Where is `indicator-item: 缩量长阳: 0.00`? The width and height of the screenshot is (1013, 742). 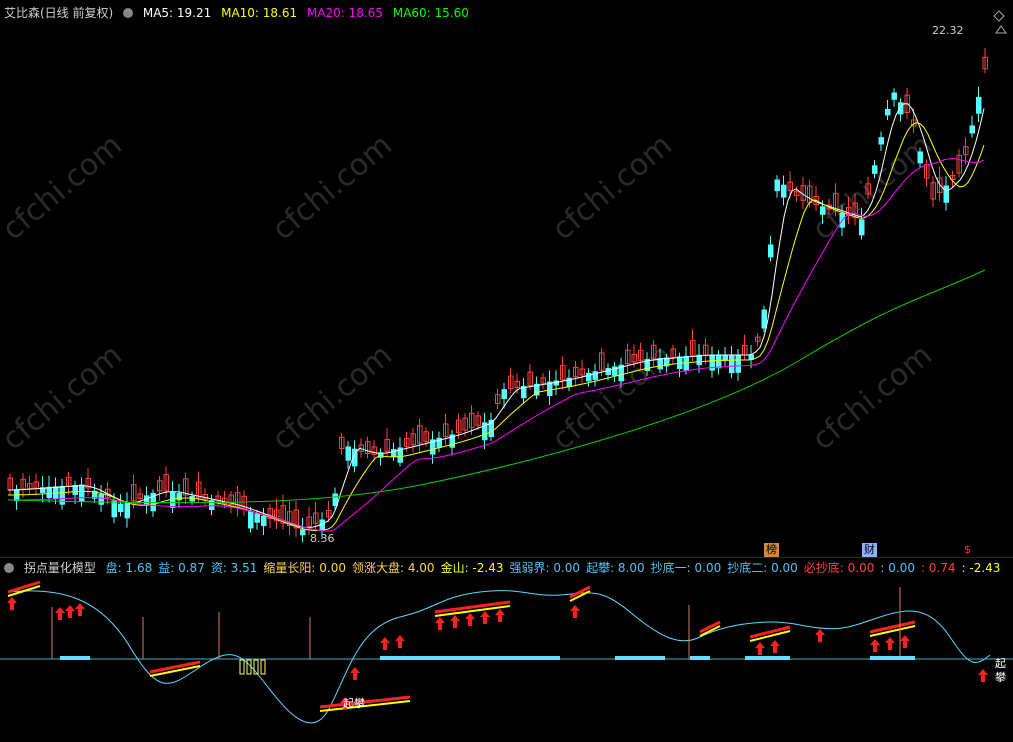
indicator-item: 缩量长阳: 0.00 is located at coordinates (304, 568).